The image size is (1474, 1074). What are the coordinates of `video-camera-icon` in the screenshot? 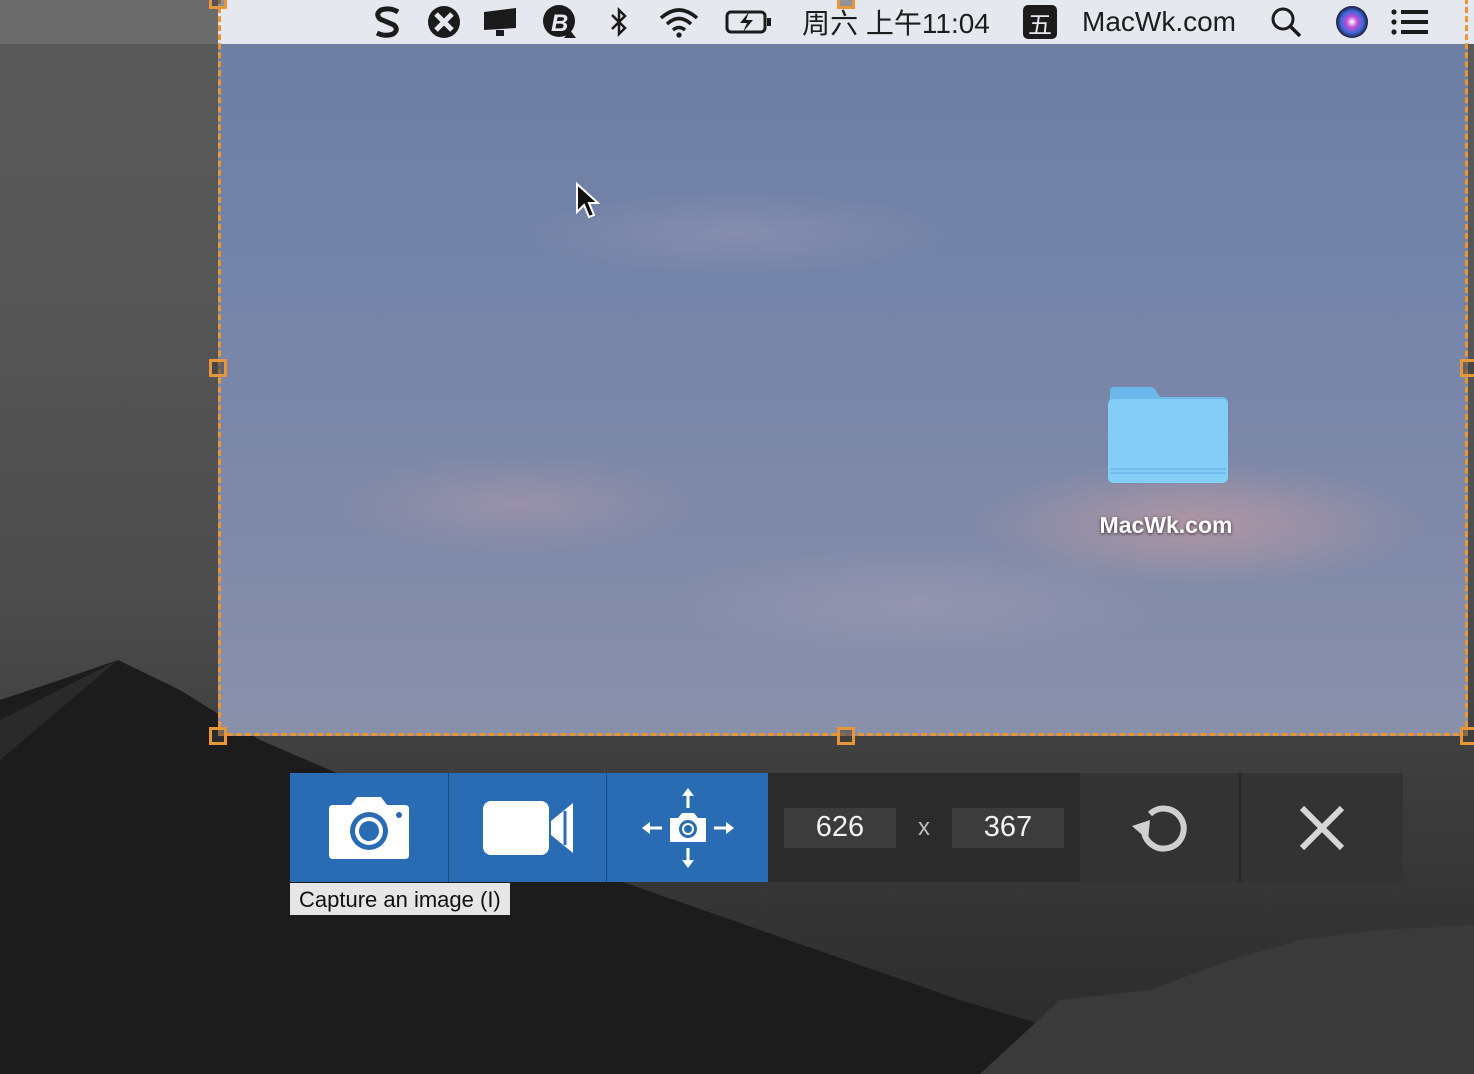 It's located at (527, 827).